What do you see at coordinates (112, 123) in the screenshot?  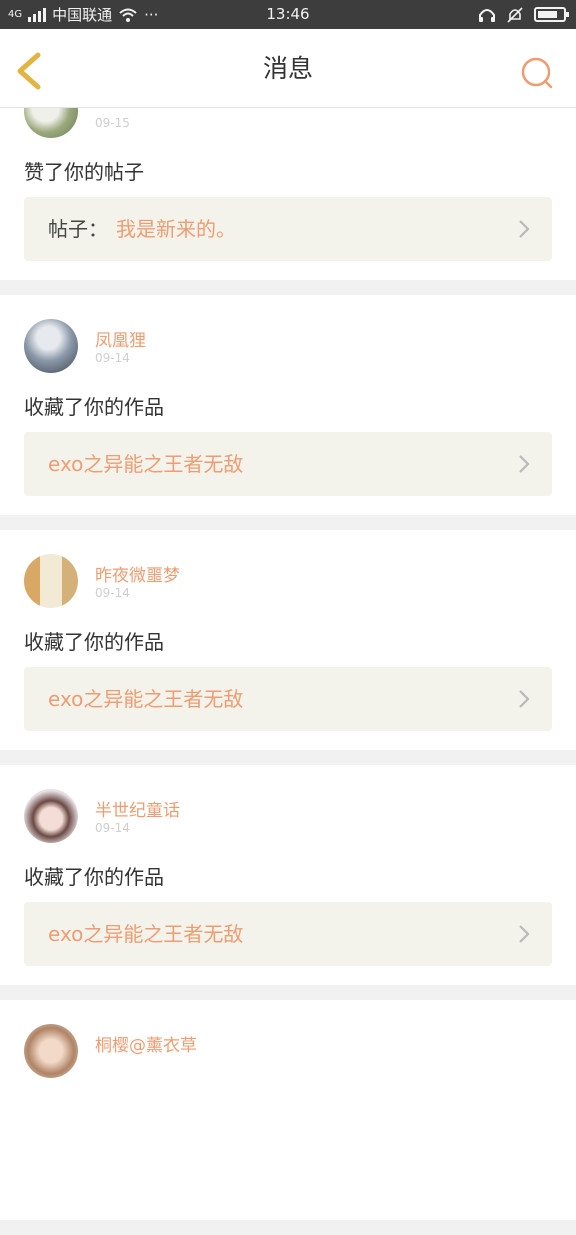 I see `notification-date: 09-15` at bounding box center [112, 123].